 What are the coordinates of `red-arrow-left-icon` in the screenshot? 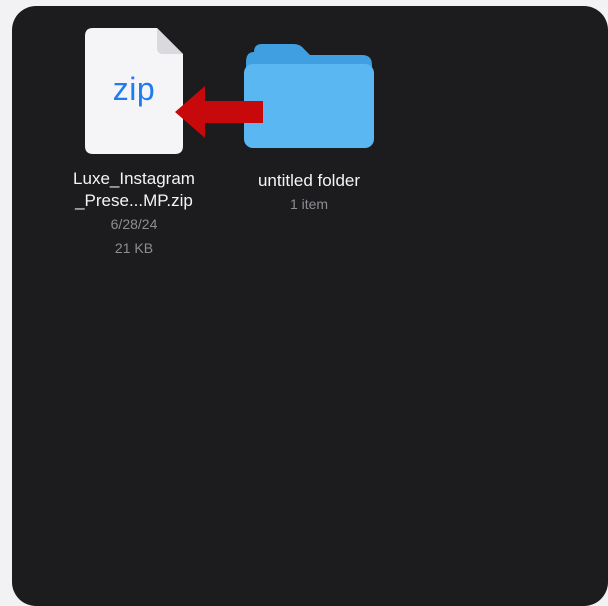 It's located at (219, 112).